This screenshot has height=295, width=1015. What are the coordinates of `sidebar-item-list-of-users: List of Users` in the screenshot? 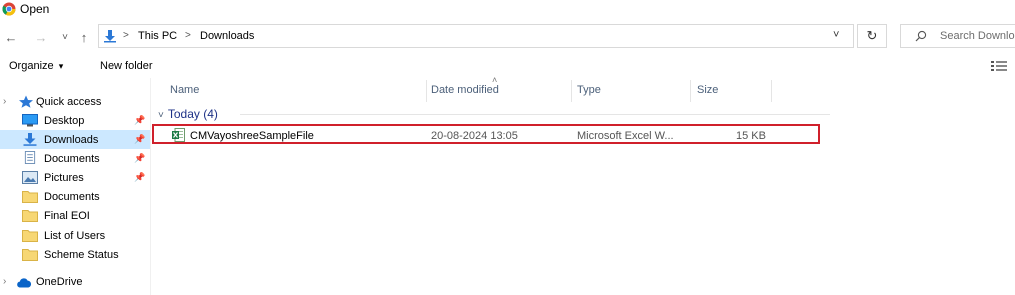 It's located at (75, 235).